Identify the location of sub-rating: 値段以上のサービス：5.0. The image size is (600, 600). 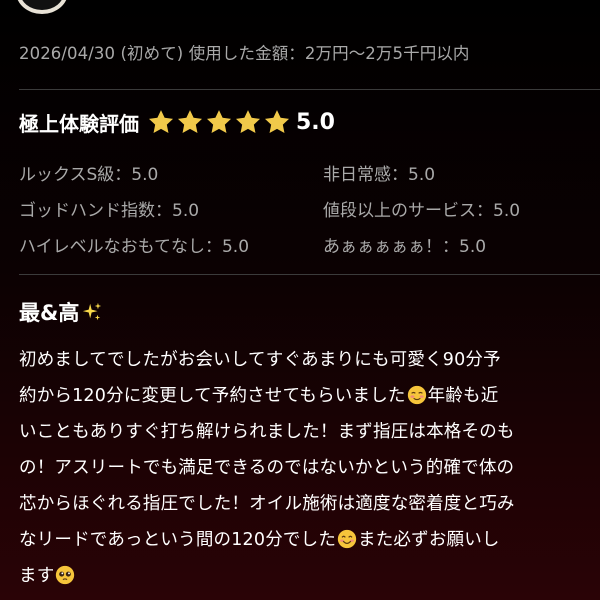
(421, 208).